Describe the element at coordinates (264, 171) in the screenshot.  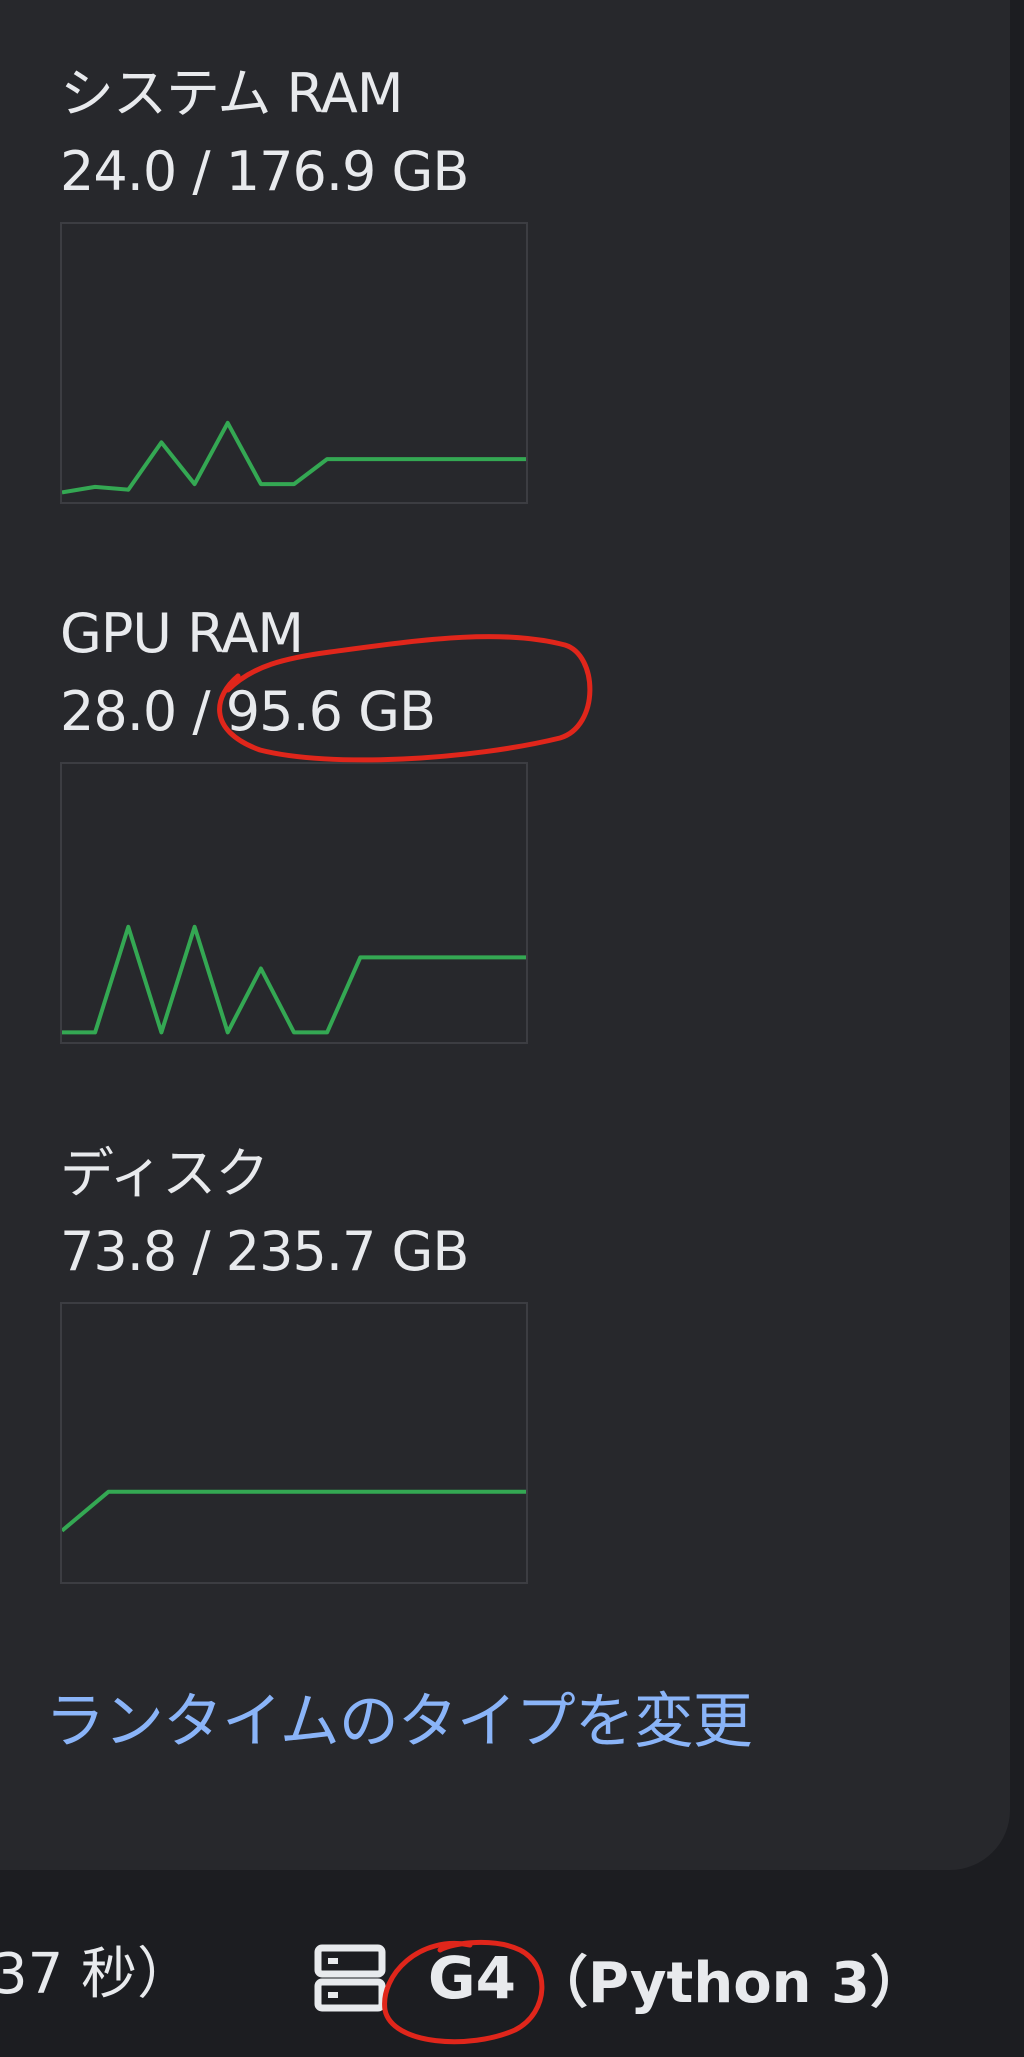
I see `system-ram-value: 24.0 / 176.9 GB` at that location.